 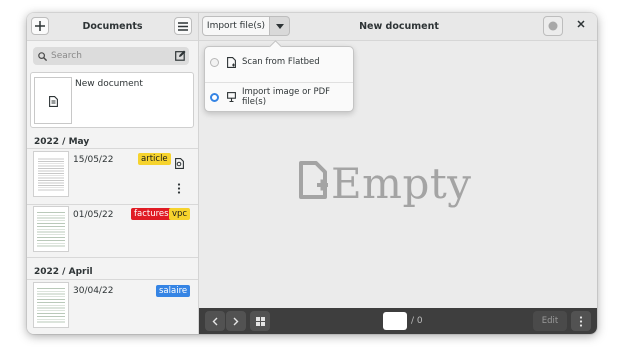 What do you see at coordinates (231, 62) in the screenshot?
I see `scanner-document-icon` at bounding box center [231, 62].